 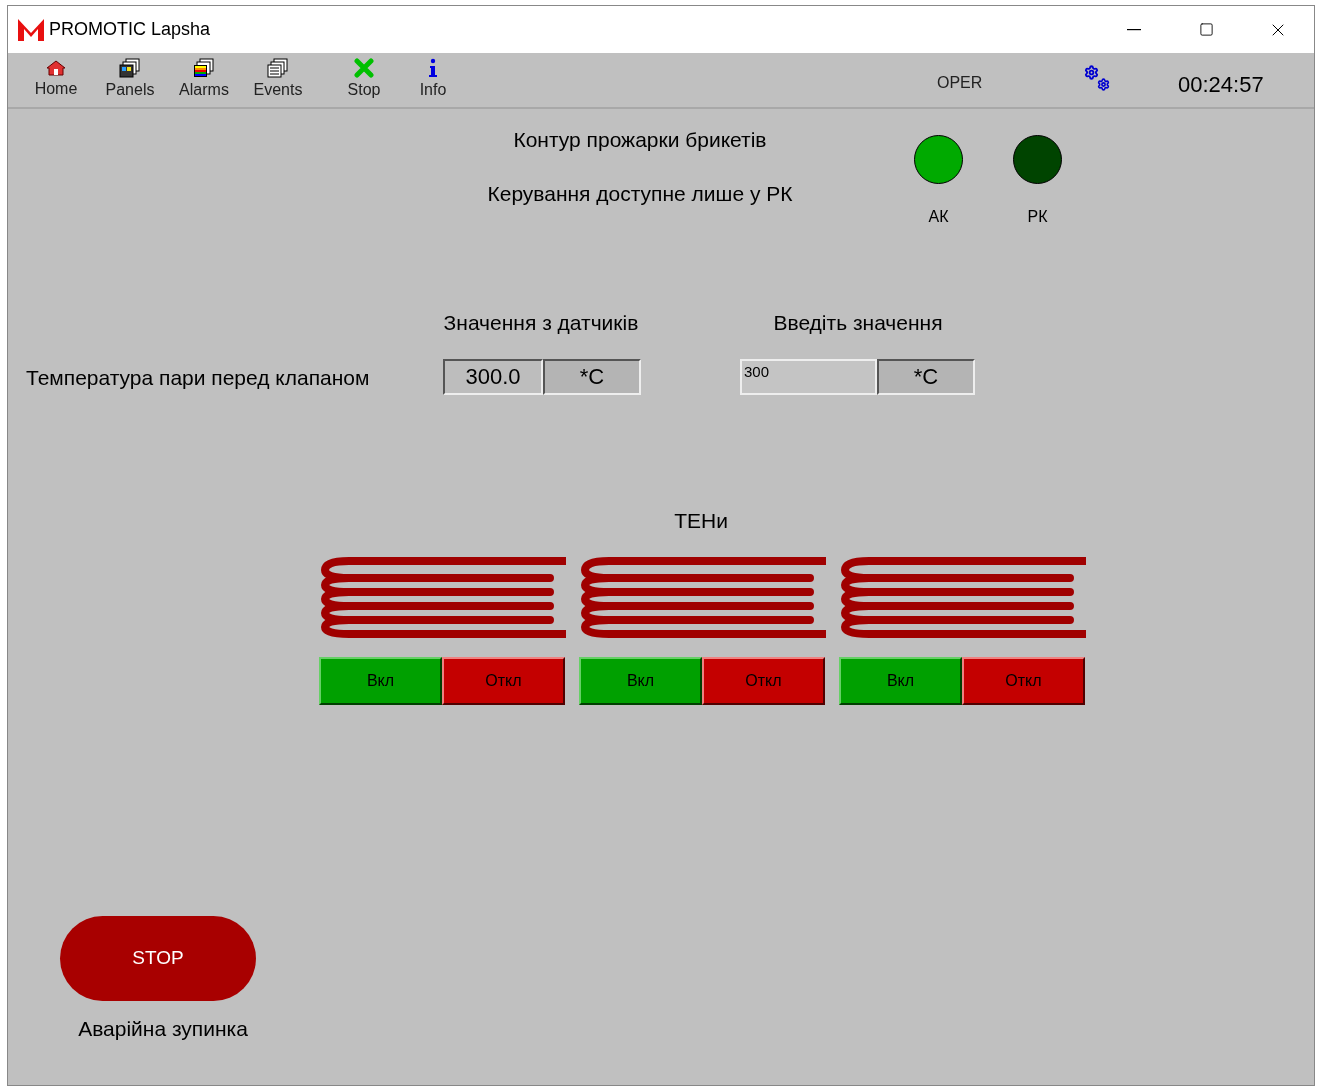 What do you see at coordinates (278, 80) in the screenshot?
I see `toolbar-button: Events` at bounding box center [278, 80].